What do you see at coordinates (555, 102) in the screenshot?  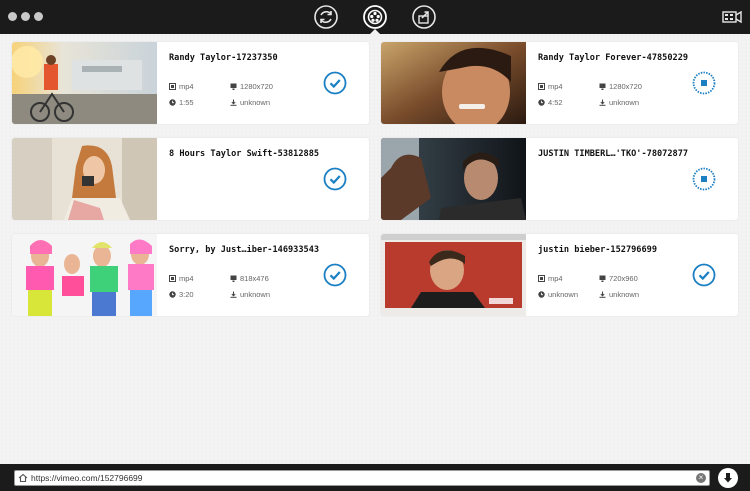 I see `duration-value: 4:52` at bounding box center [555, 102].